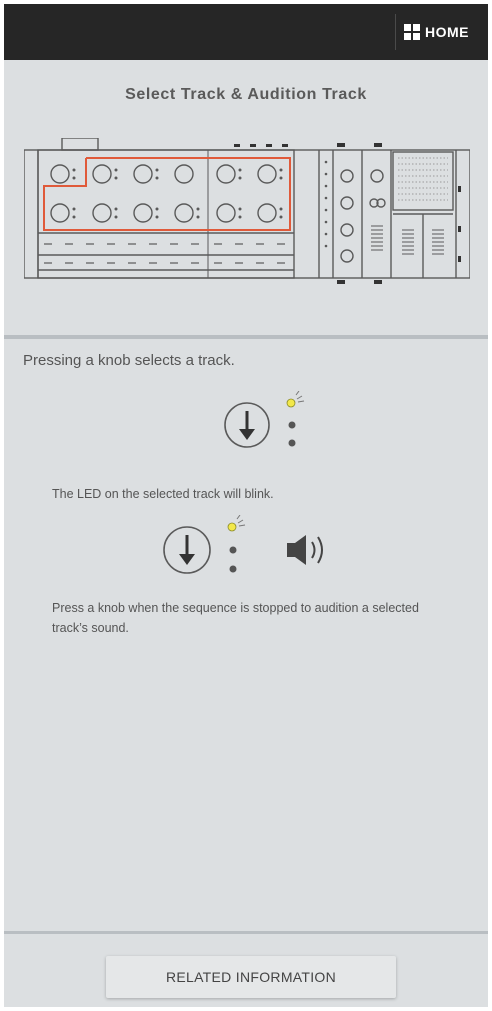 This screenshot has height=1011, width=492. Describe the element at coordinates (305, 550) in the screenshot. I see `speaker-icon` at that location.